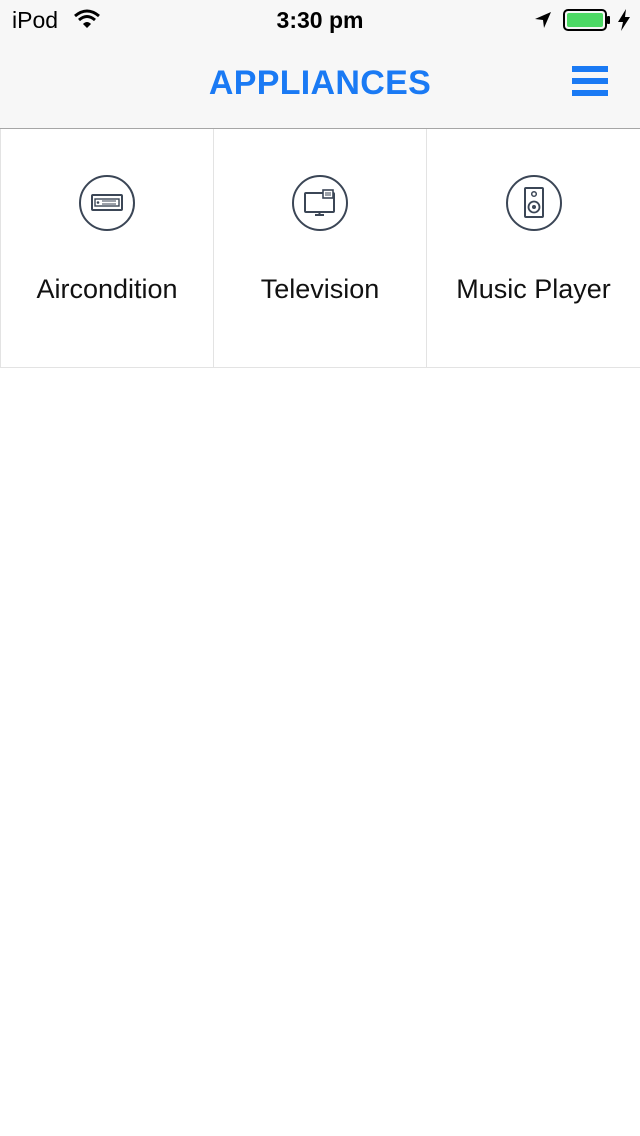 This screenshot has height=1136, width=640. What do you see at coordinates (589, 81) in the screenshot?
I see `hamburger-menu-icon` at bounding box center [589, 81].